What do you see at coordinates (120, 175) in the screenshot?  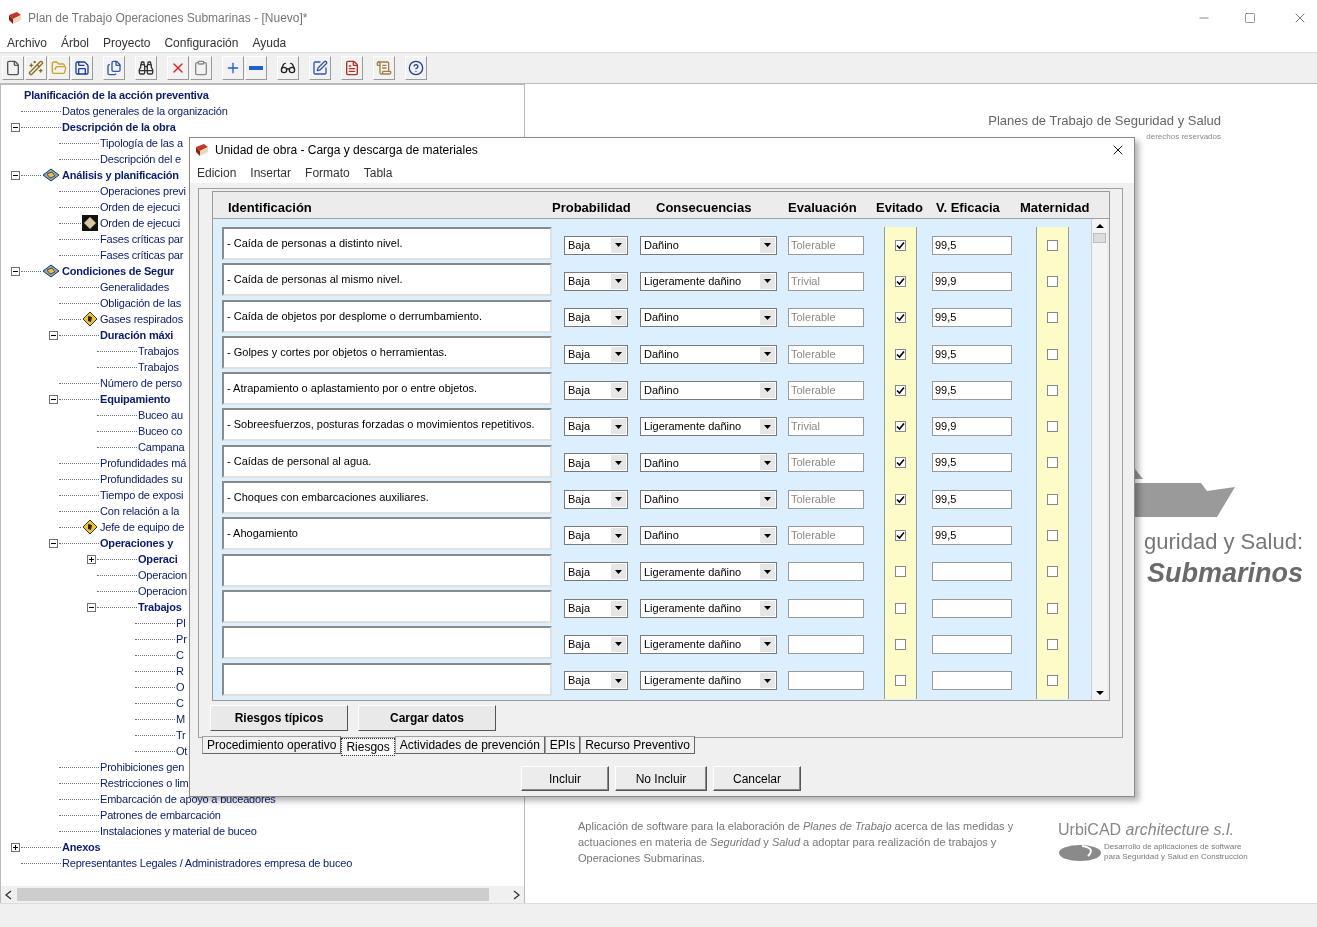 I see `tree-item: Análisis y planificación` at bounding box center [120, 175].